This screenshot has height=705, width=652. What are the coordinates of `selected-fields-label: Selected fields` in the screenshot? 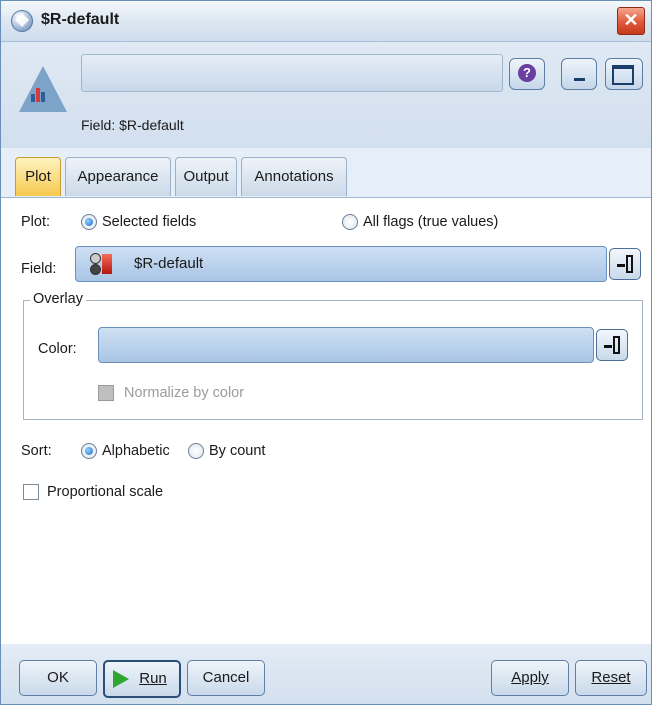 It's located at (149, 222).